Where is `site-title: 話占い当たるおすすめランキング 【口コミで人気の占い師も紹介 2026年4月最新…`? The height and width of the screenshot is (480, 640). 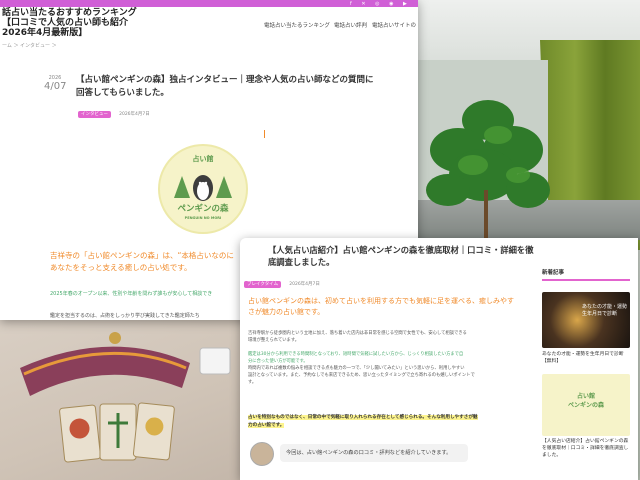 site-title: 話占い当たるおすすめランキング 【口コミで人気の占い師も紹介 2026年4月最新… is located at coordinates (87, 23).